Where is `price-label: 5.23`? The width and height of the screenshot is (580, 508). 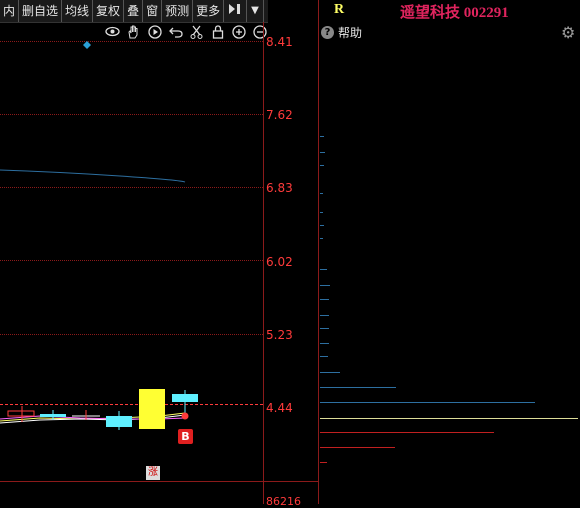
price-label: 5.23 is located at coordinates (279, 335).